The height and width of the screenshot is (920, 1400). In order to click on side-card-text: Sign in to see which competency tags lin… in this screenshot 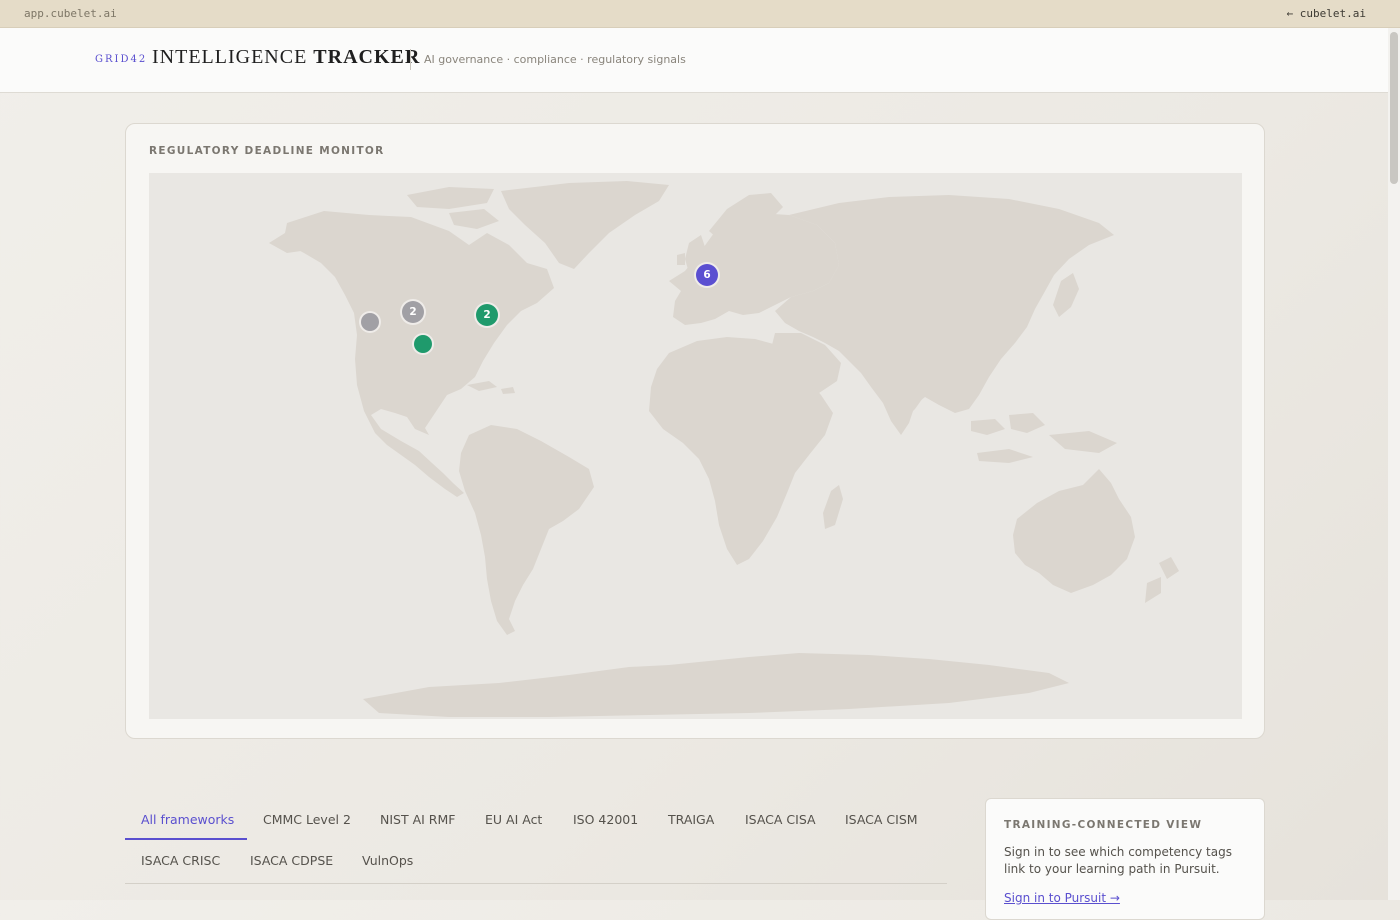, I will do `click(1118, 860)`.